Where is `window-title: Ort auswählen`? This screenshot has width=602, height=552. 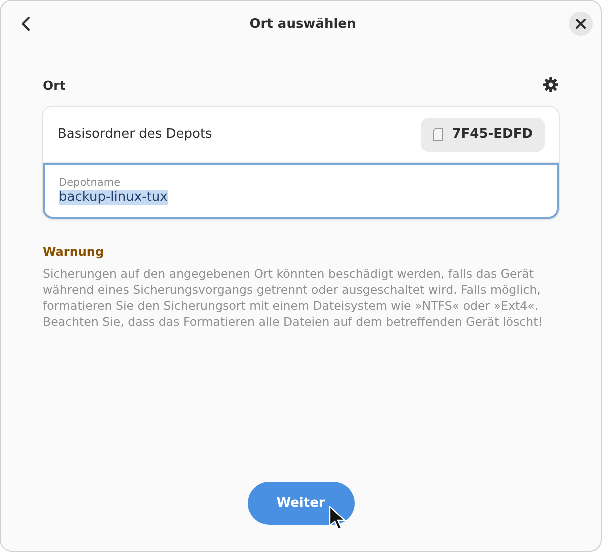
window-title: Ort auswählen is located at coordinates (303, 24).